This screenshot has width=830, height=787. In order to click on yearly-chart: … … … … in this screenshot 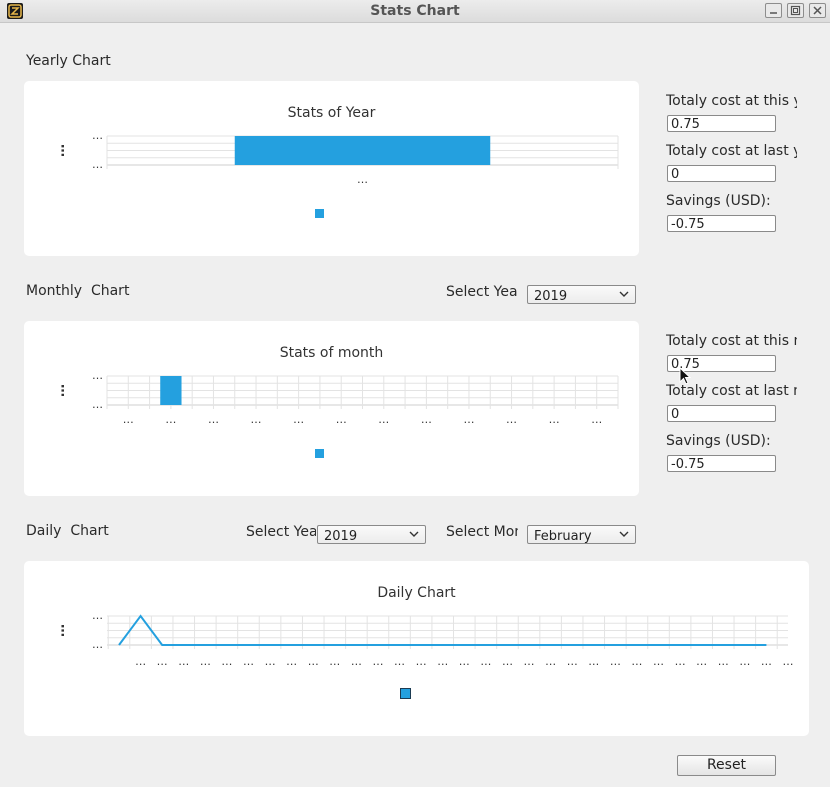, I will do `click(336, 173)`.